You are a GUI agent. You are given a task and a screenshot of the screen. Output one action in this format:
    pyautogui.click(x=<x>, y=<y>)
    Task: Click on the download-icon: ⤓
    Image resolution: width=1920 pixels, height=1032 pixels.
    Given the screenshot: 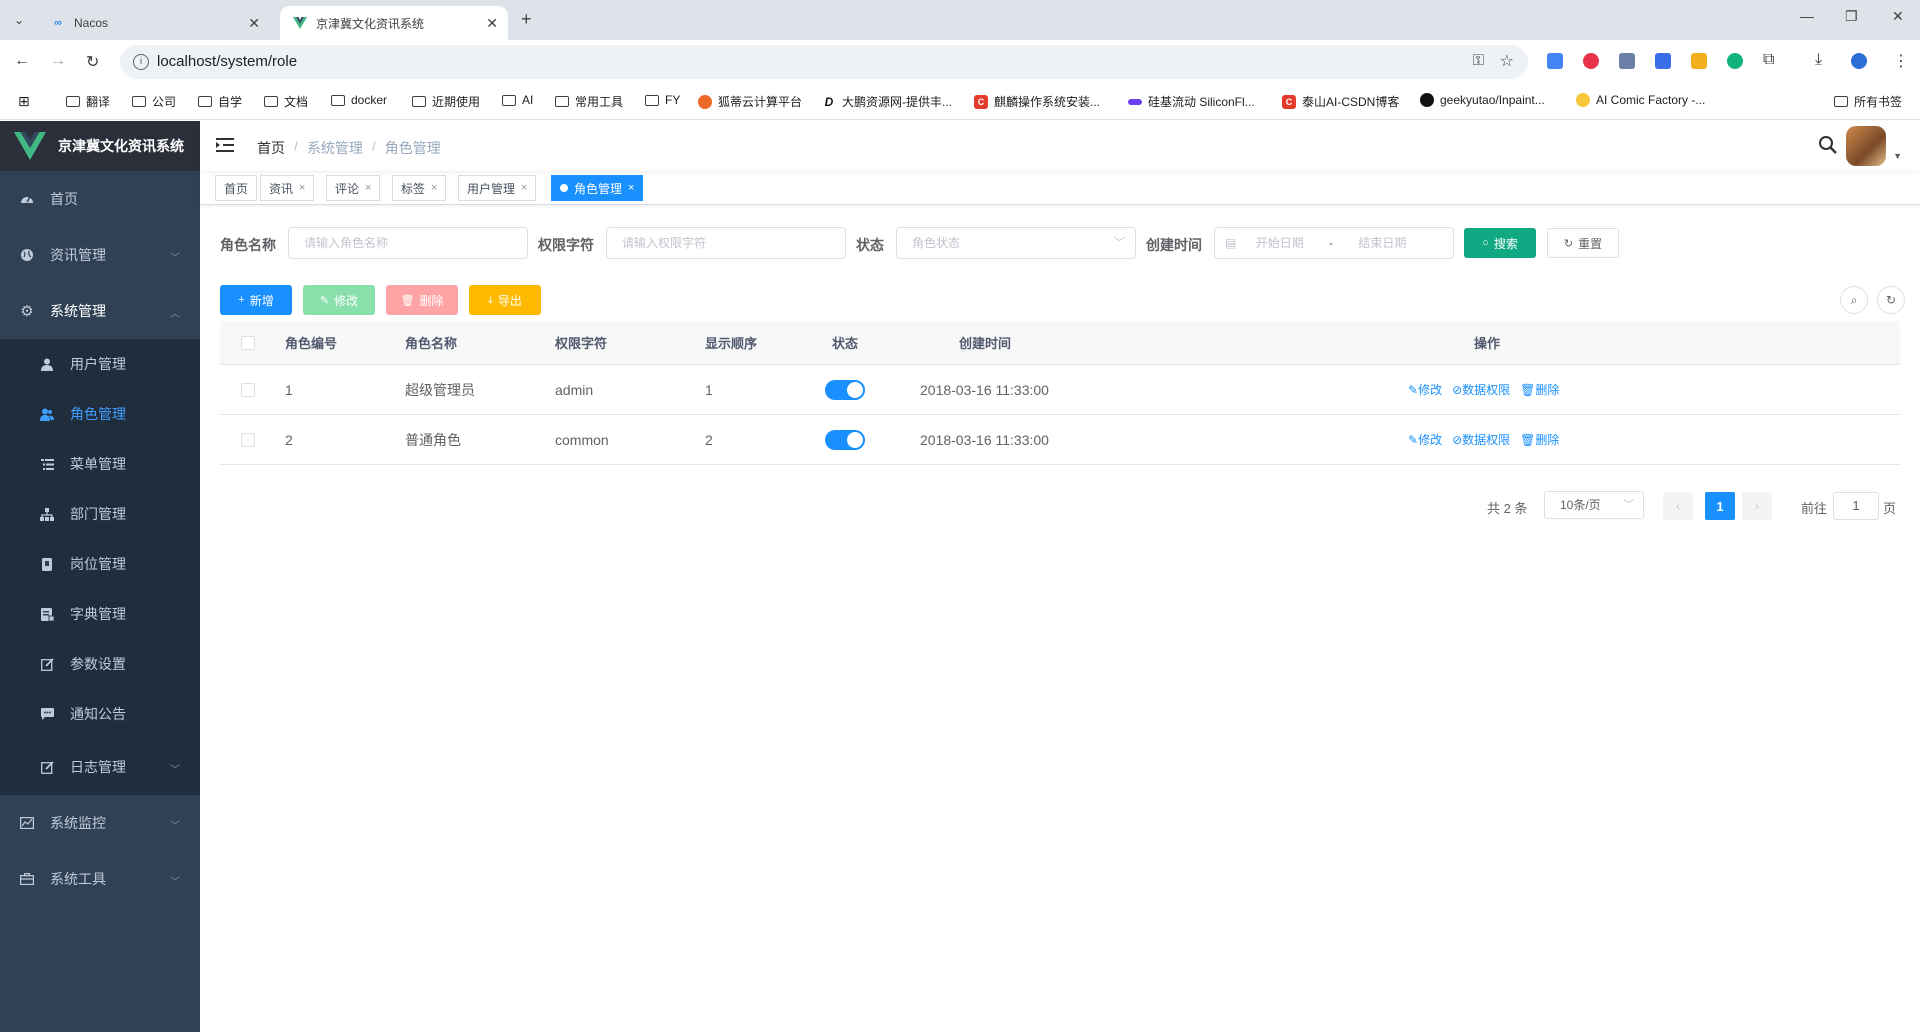 What is the action you would take?
    pyautogui.click(x=1818, y=60)
    